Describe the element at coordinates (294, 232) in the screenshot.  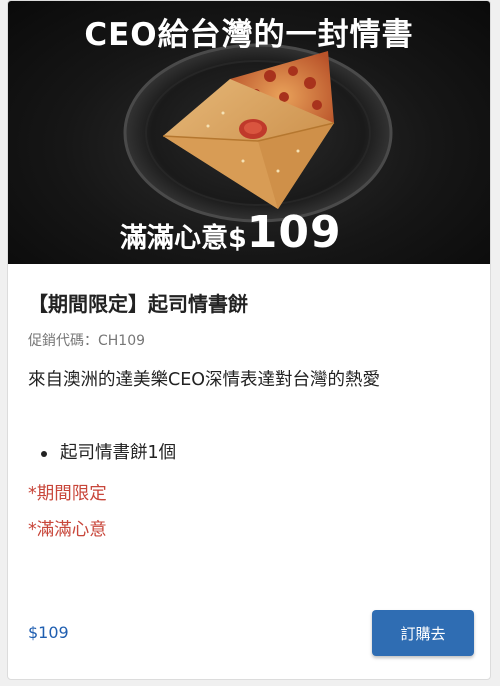
I see `banner-price-amount: 109` at that location.